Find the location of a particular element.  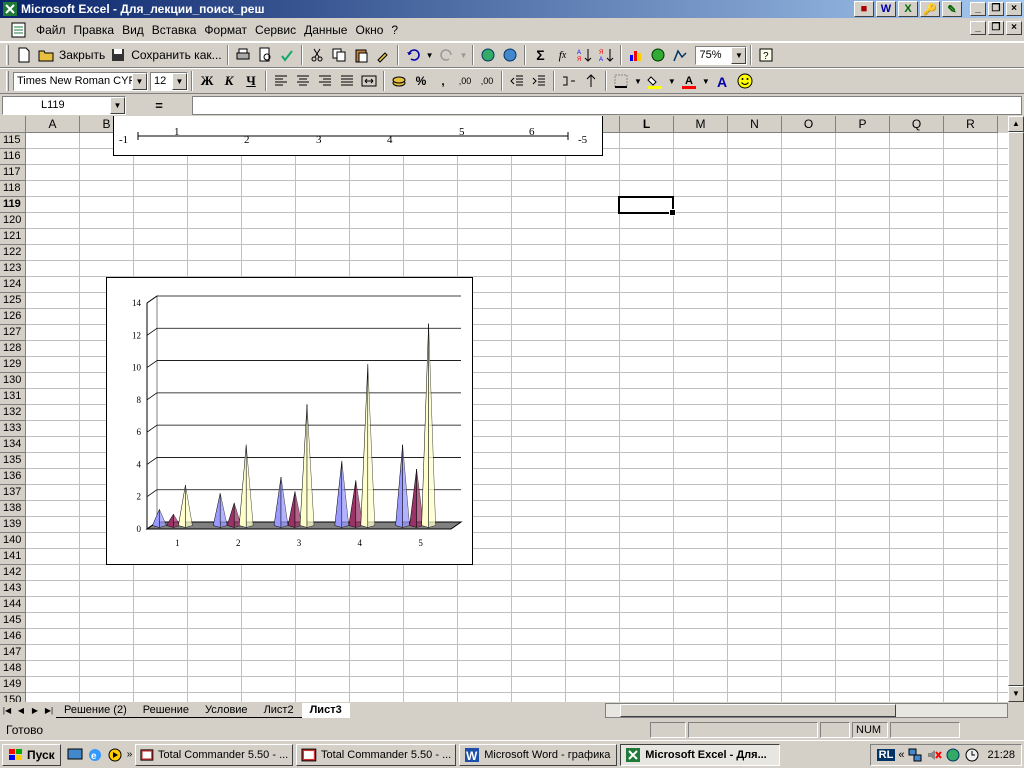

new-file-button is located at coordinates (24, 55).